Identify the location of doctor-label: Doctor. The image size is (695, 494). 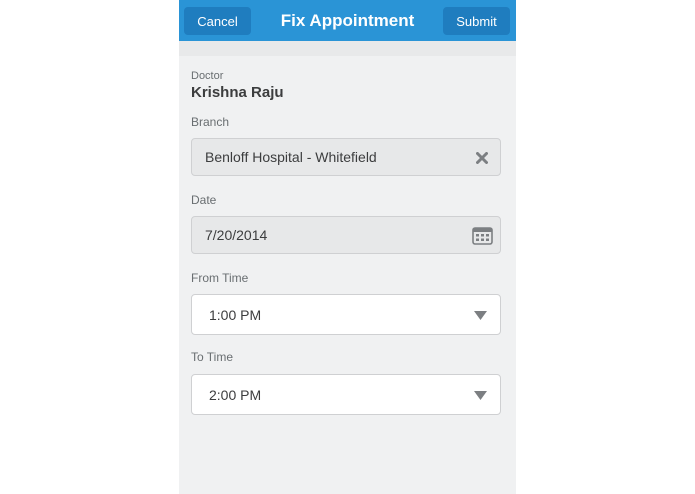
(207, 76).